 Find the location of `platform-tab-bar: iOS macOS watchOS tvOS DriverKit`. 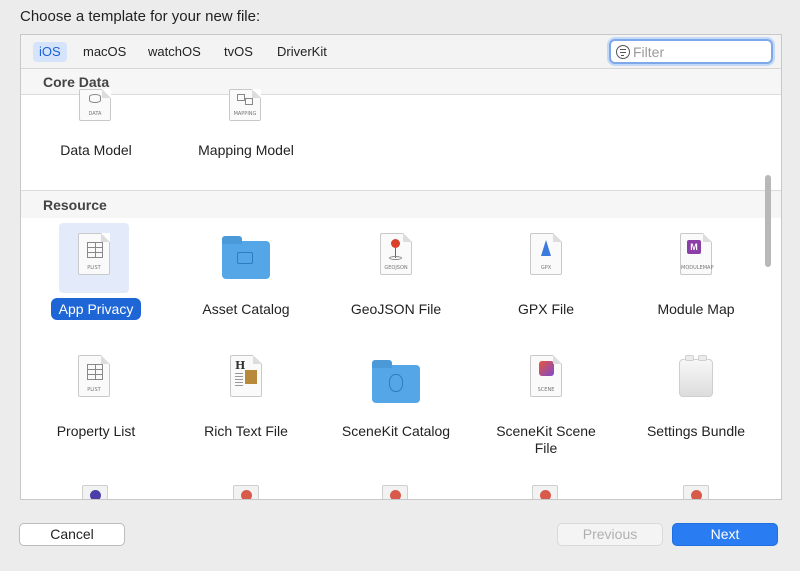

platform-tab-bar: iOS macOS watchOS tvOS DriverKit is located at coordinates (401, 52).